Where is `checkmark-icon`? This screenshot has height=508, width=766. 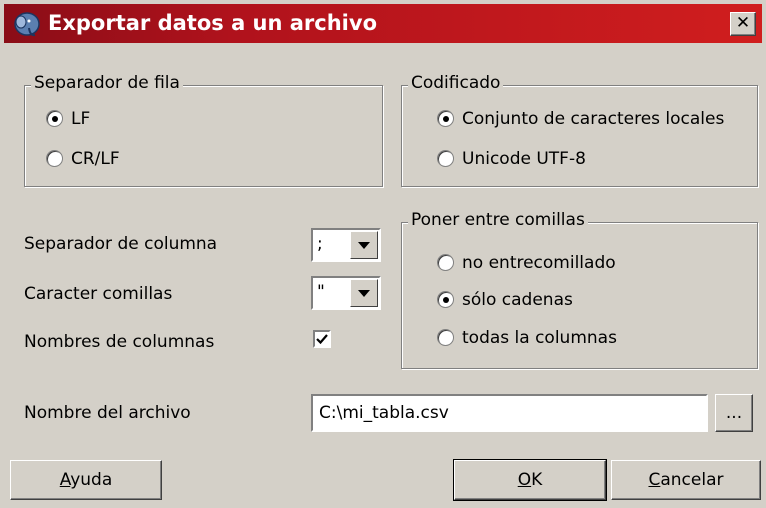
checkmark-icon is located at coordinates (322, 339).